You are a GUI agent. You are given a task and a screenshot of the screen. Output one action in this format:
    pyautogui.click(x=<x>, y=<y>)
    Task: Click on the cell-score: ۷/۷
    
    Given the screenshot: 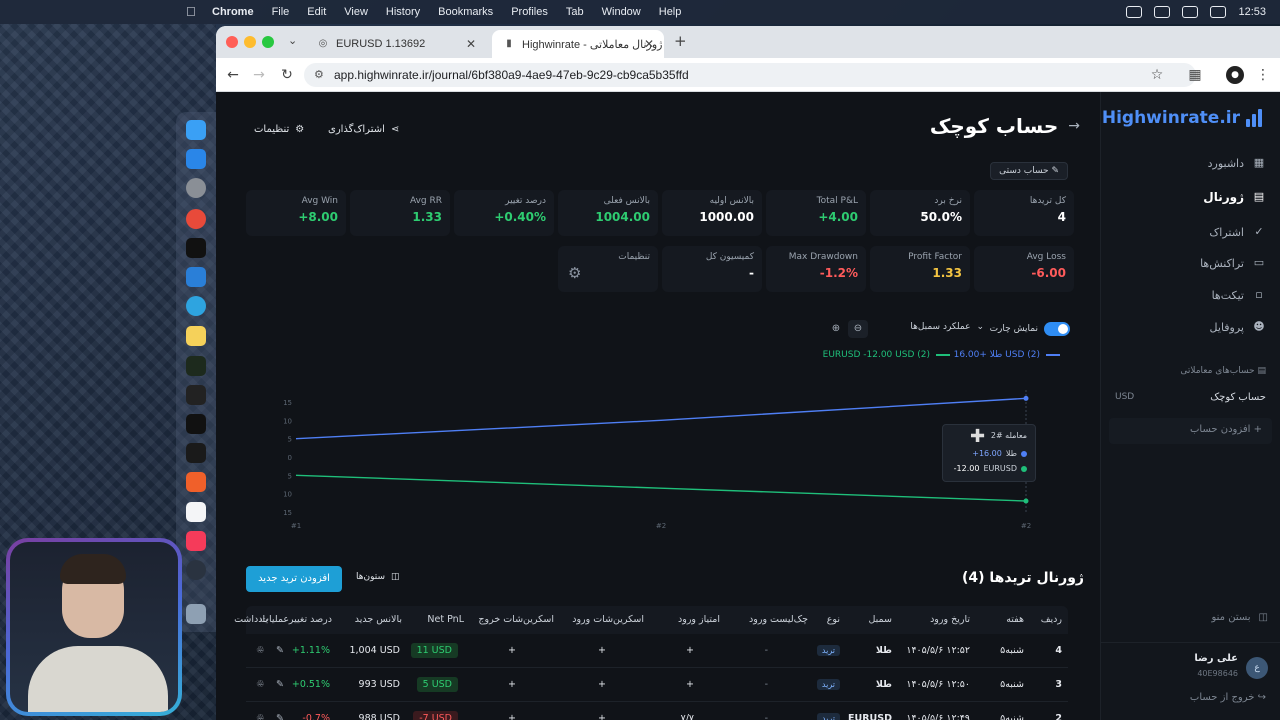 What is the action you would take?
    pyautogui.click(x=687, y=716)
    